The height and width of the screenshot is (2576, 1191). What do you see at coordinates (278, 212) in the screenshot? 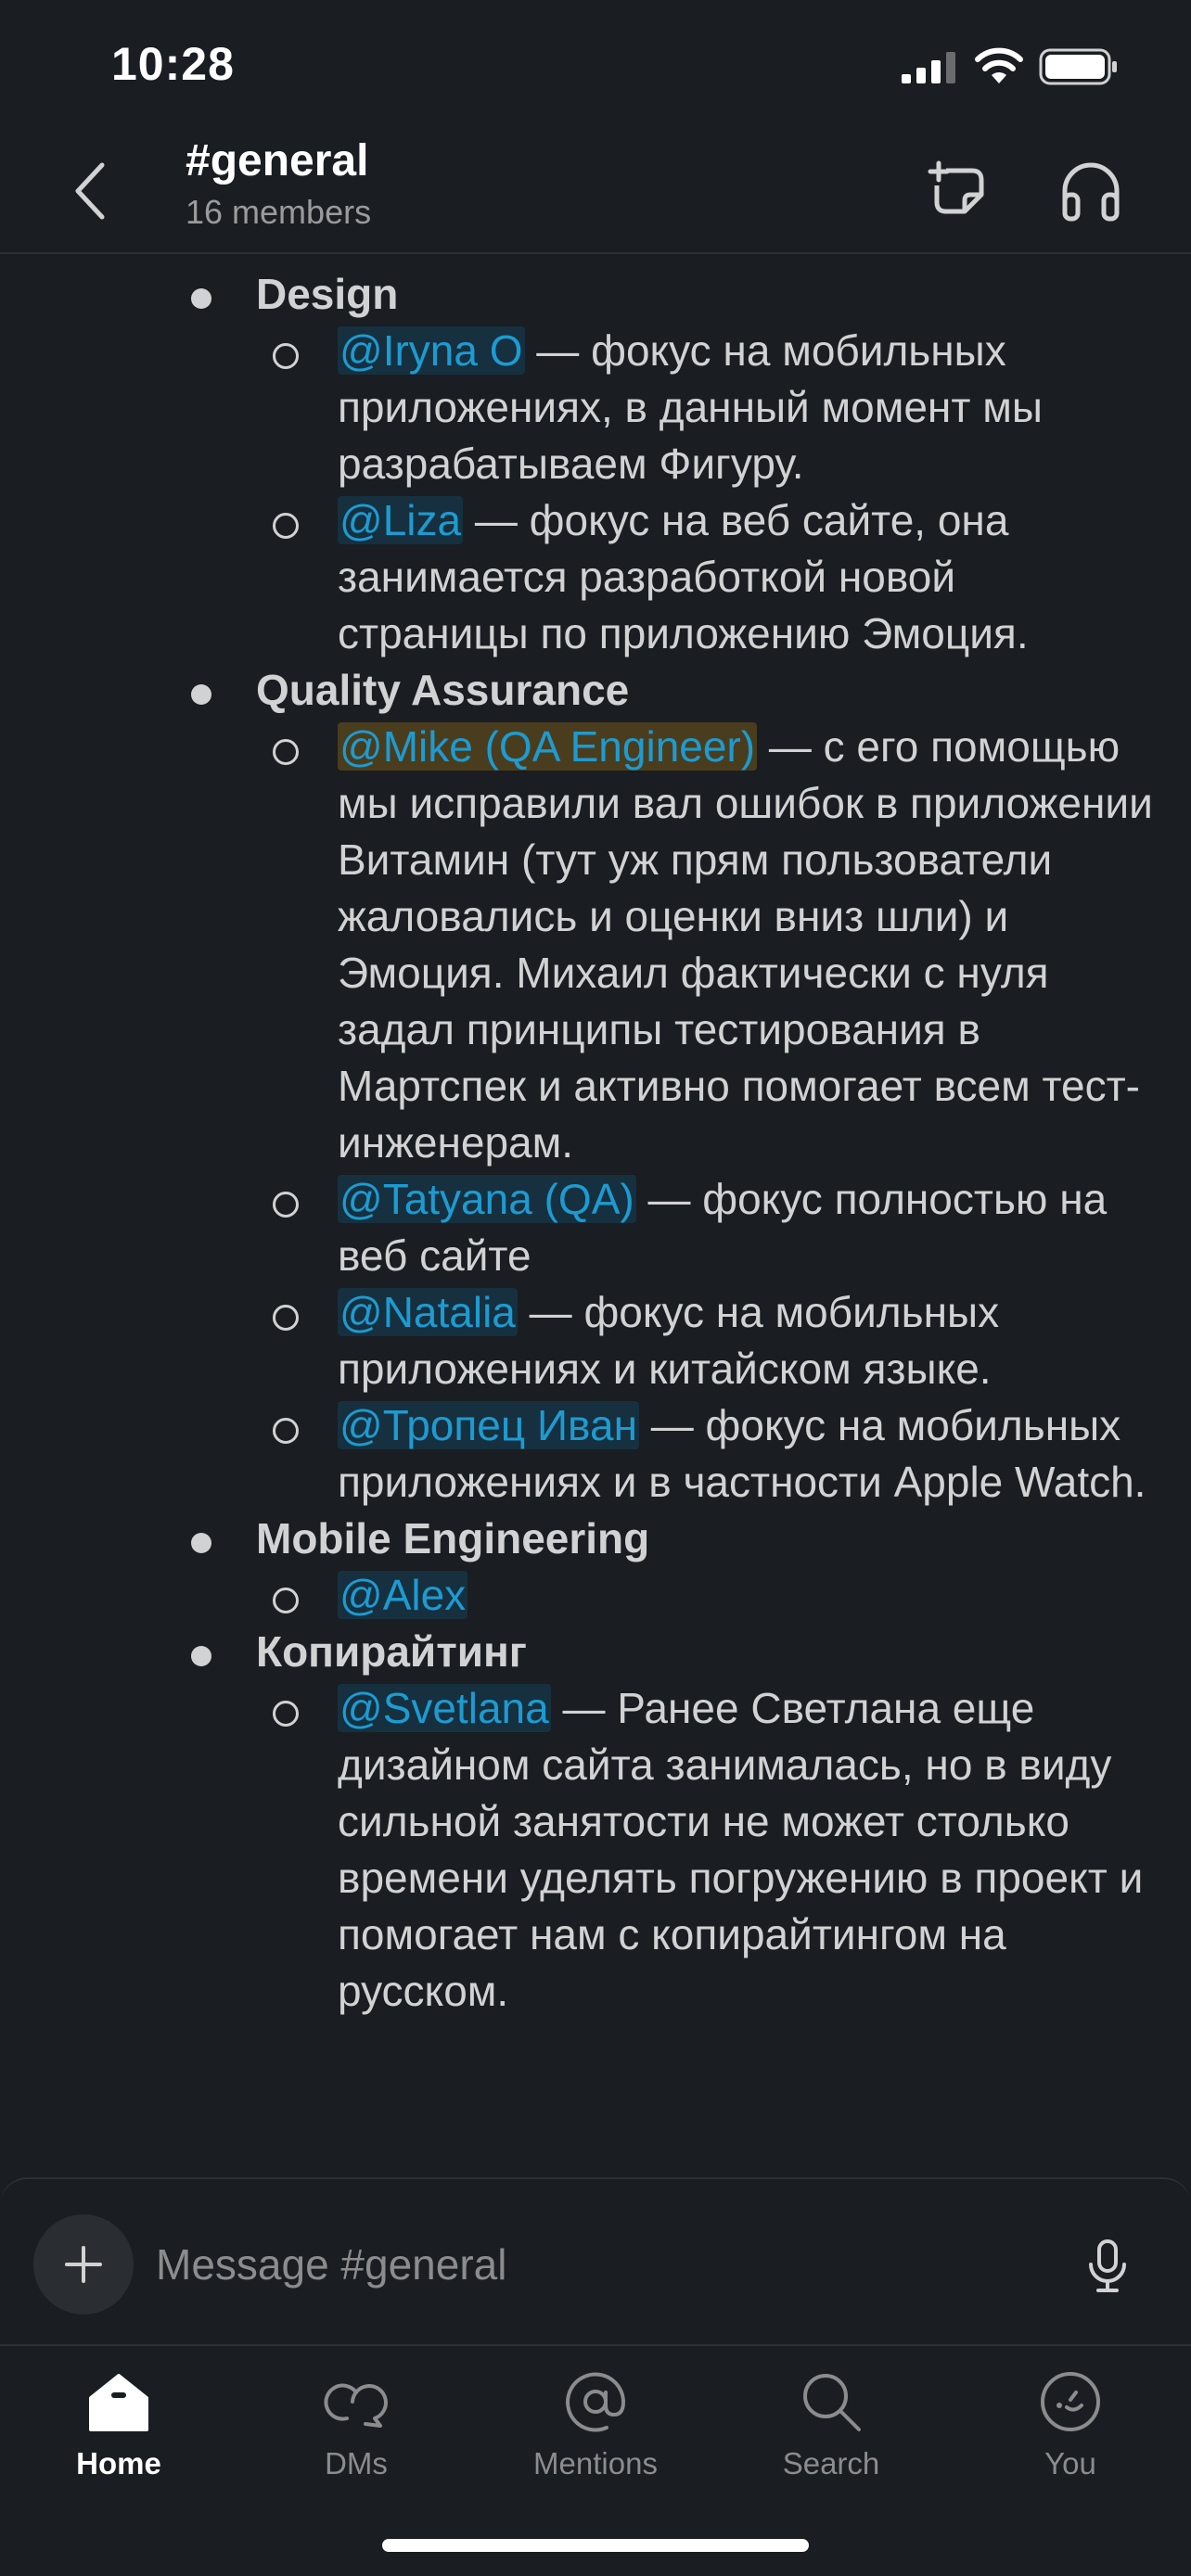
I see `member-count: 16 members` at bounding box center [278, 212].